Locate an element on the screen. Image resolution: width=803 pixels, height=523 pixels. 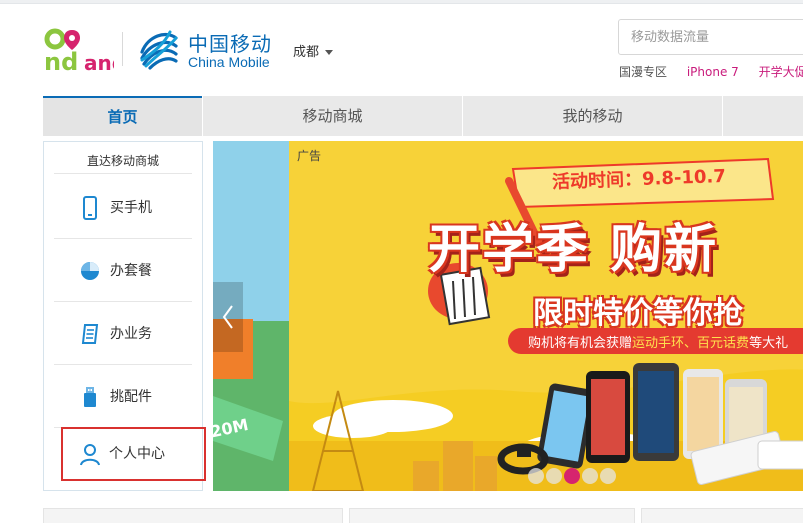
main-nav: 首页 移动商城 我的移动 is located at coordinates (423, 116).